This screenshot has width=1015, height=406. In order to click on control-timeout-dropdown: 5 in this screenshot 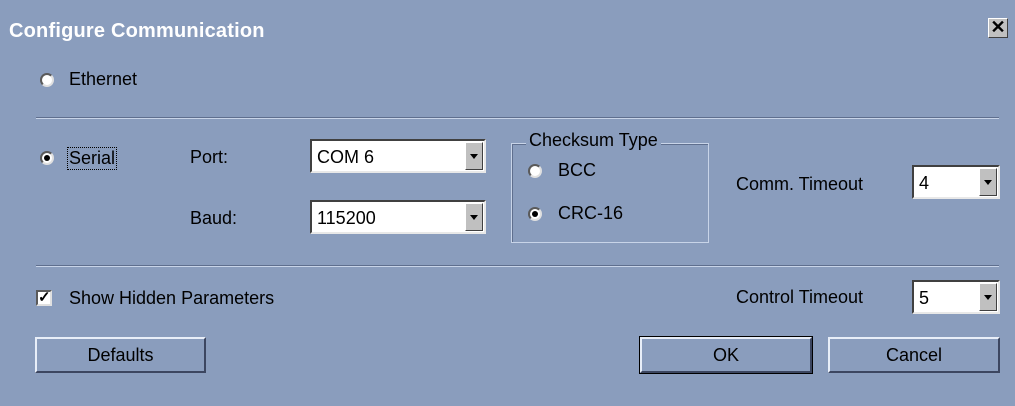, I will do `click(956, 297)`.